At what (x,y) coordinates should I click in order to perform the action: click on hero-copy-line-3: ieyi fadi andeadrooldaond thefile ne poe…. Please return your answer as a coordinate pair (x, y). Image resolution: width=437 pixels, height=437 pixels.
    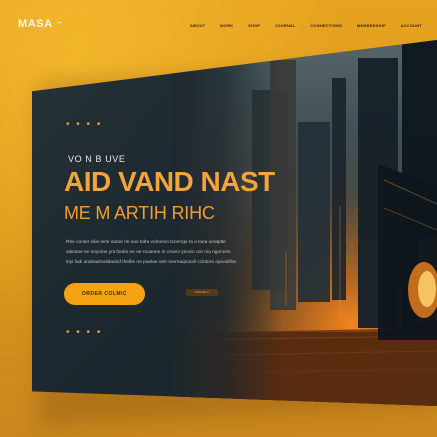
    Looking at the image, I should click on (151, 262).